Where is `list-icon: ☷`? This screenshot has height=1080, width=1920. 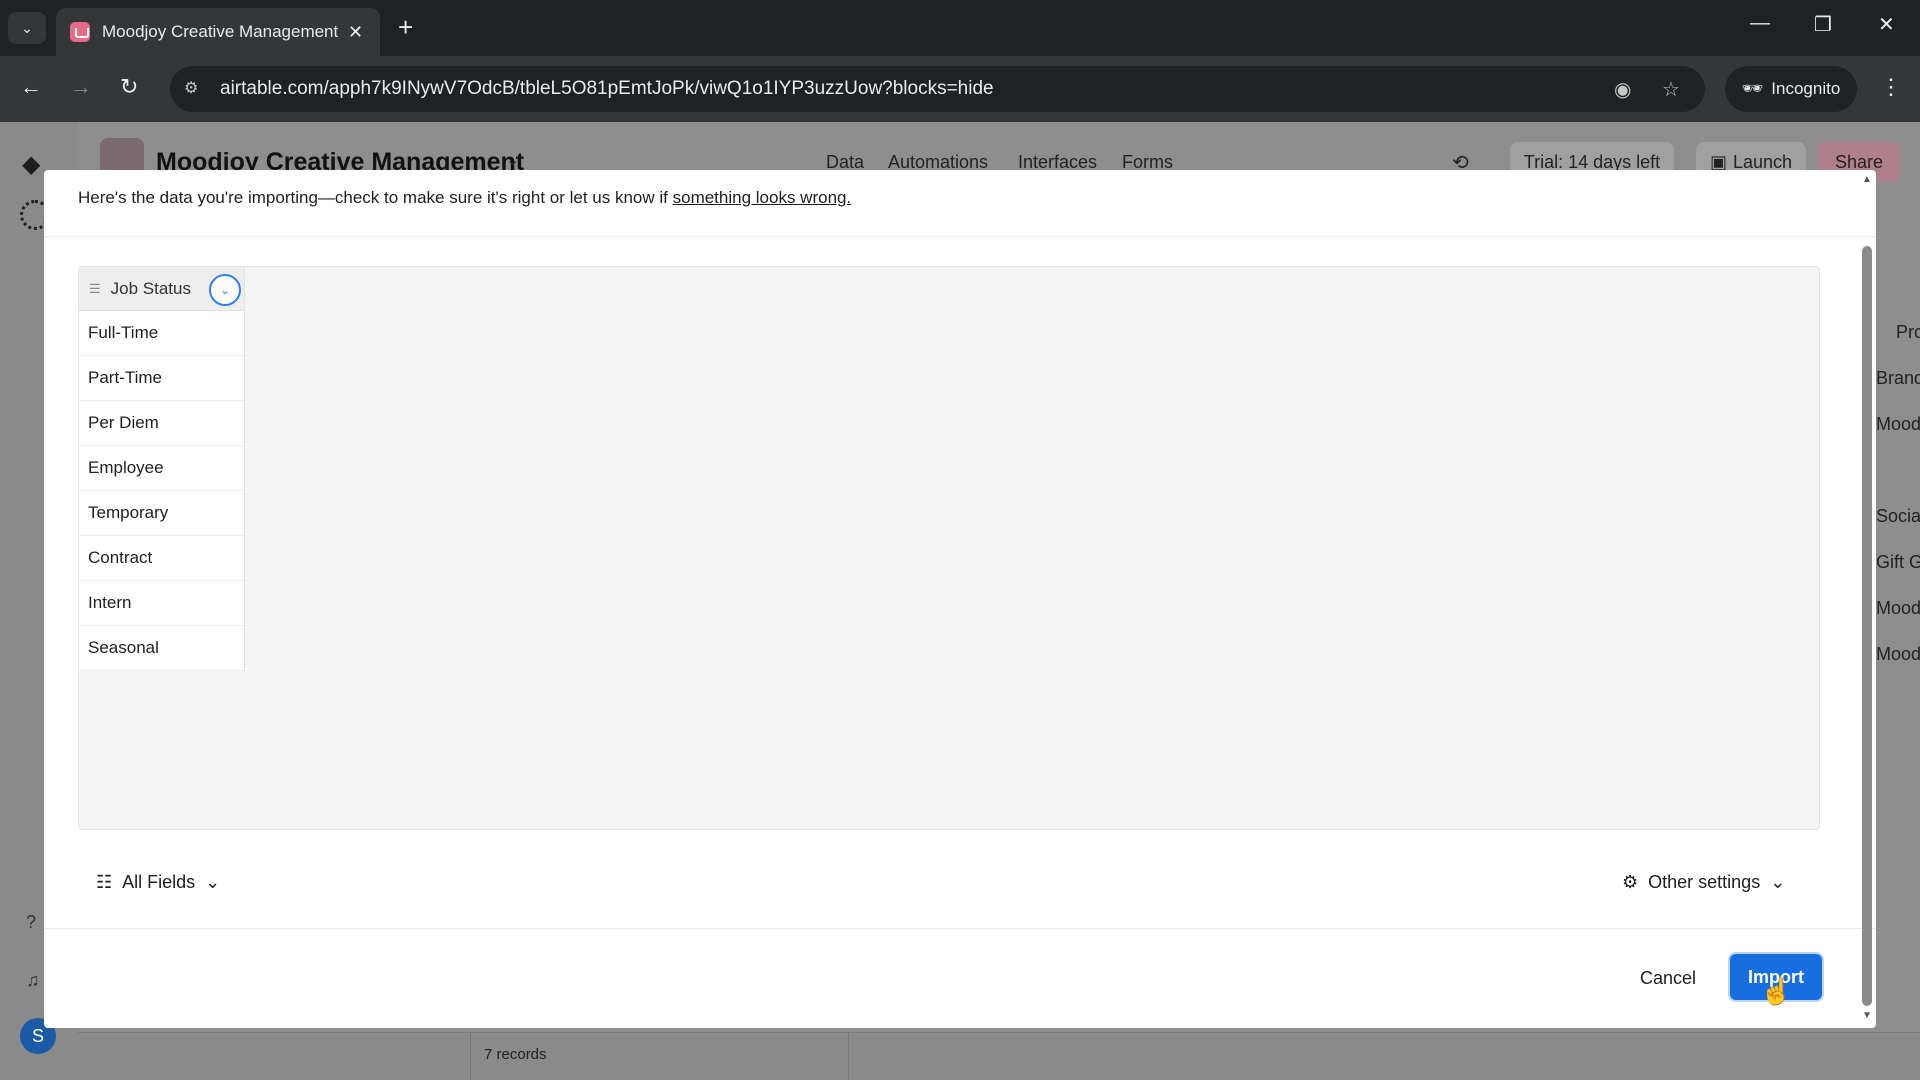
list-icon: ☷ is located at coordinates (104, 882).